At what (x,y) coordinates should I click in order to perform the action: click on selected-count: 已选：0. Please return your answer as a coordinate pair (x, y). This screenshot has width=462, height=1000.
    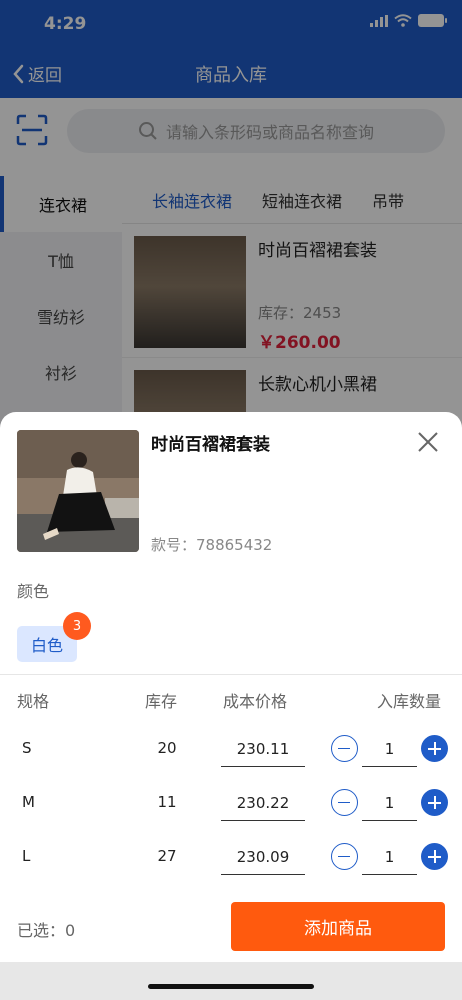
    Looking at the image, I should click on (46, 930).